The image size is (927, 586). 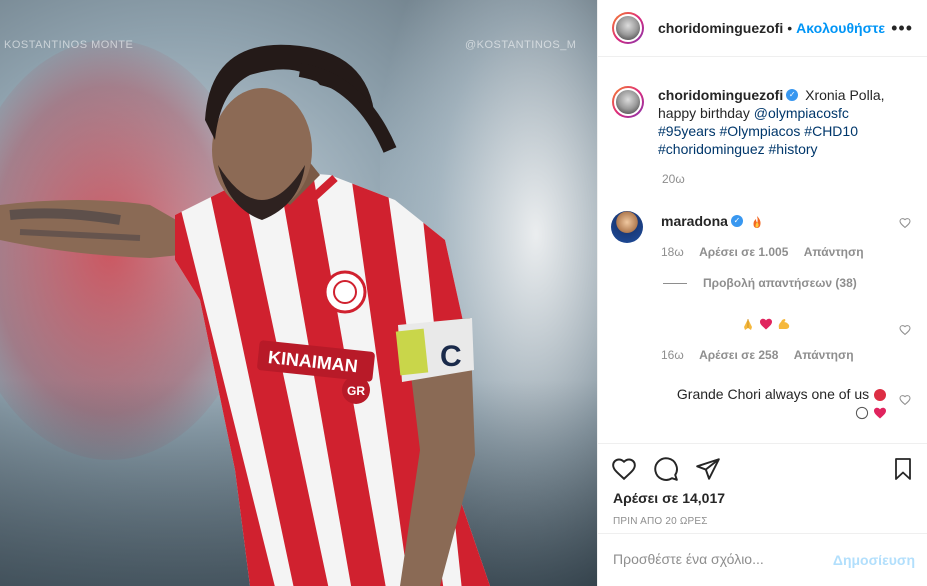 What do you see at coordinates (628, 102) in the screenshot?
I see `caption-avatar` at bounding box center [628, 102].